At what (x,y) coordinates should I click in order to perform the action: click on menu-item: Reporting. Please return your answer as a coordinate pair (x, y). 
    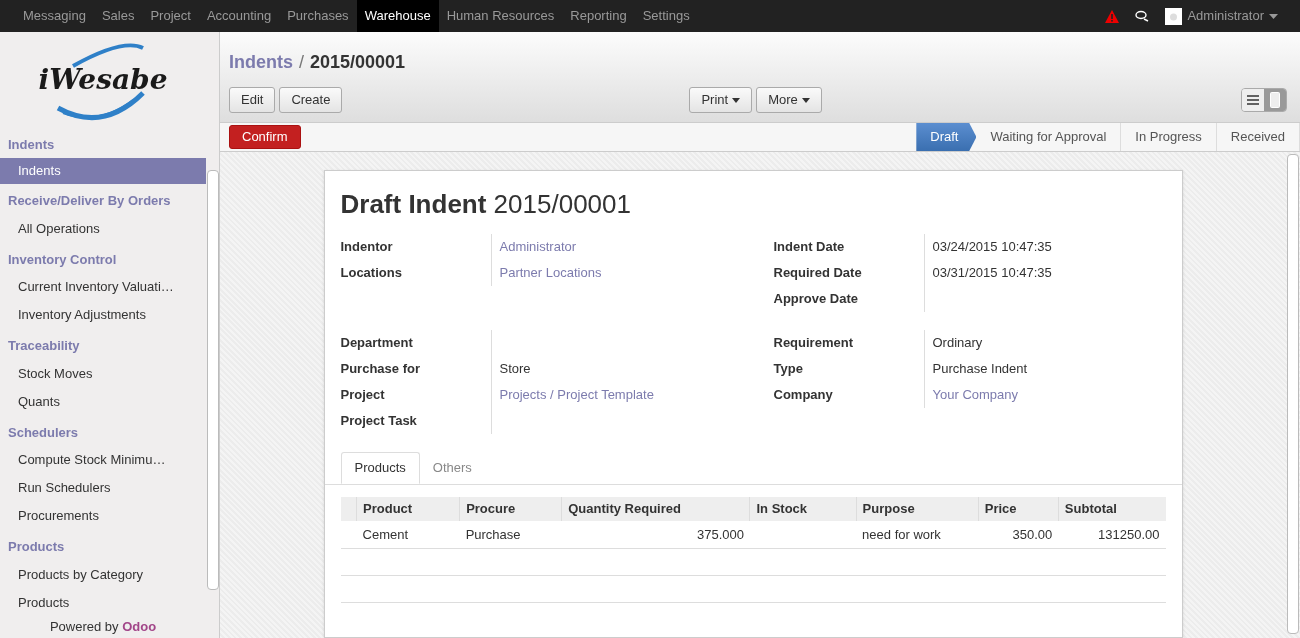
    Looking at the image, I should click on (598, 16).